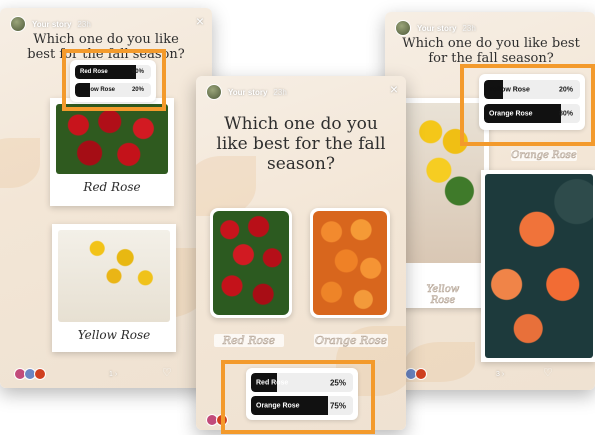 The height and width of the screenshot is (435, 595). I want to click on photo-frame: Yellow Rose, so click(114, 288).